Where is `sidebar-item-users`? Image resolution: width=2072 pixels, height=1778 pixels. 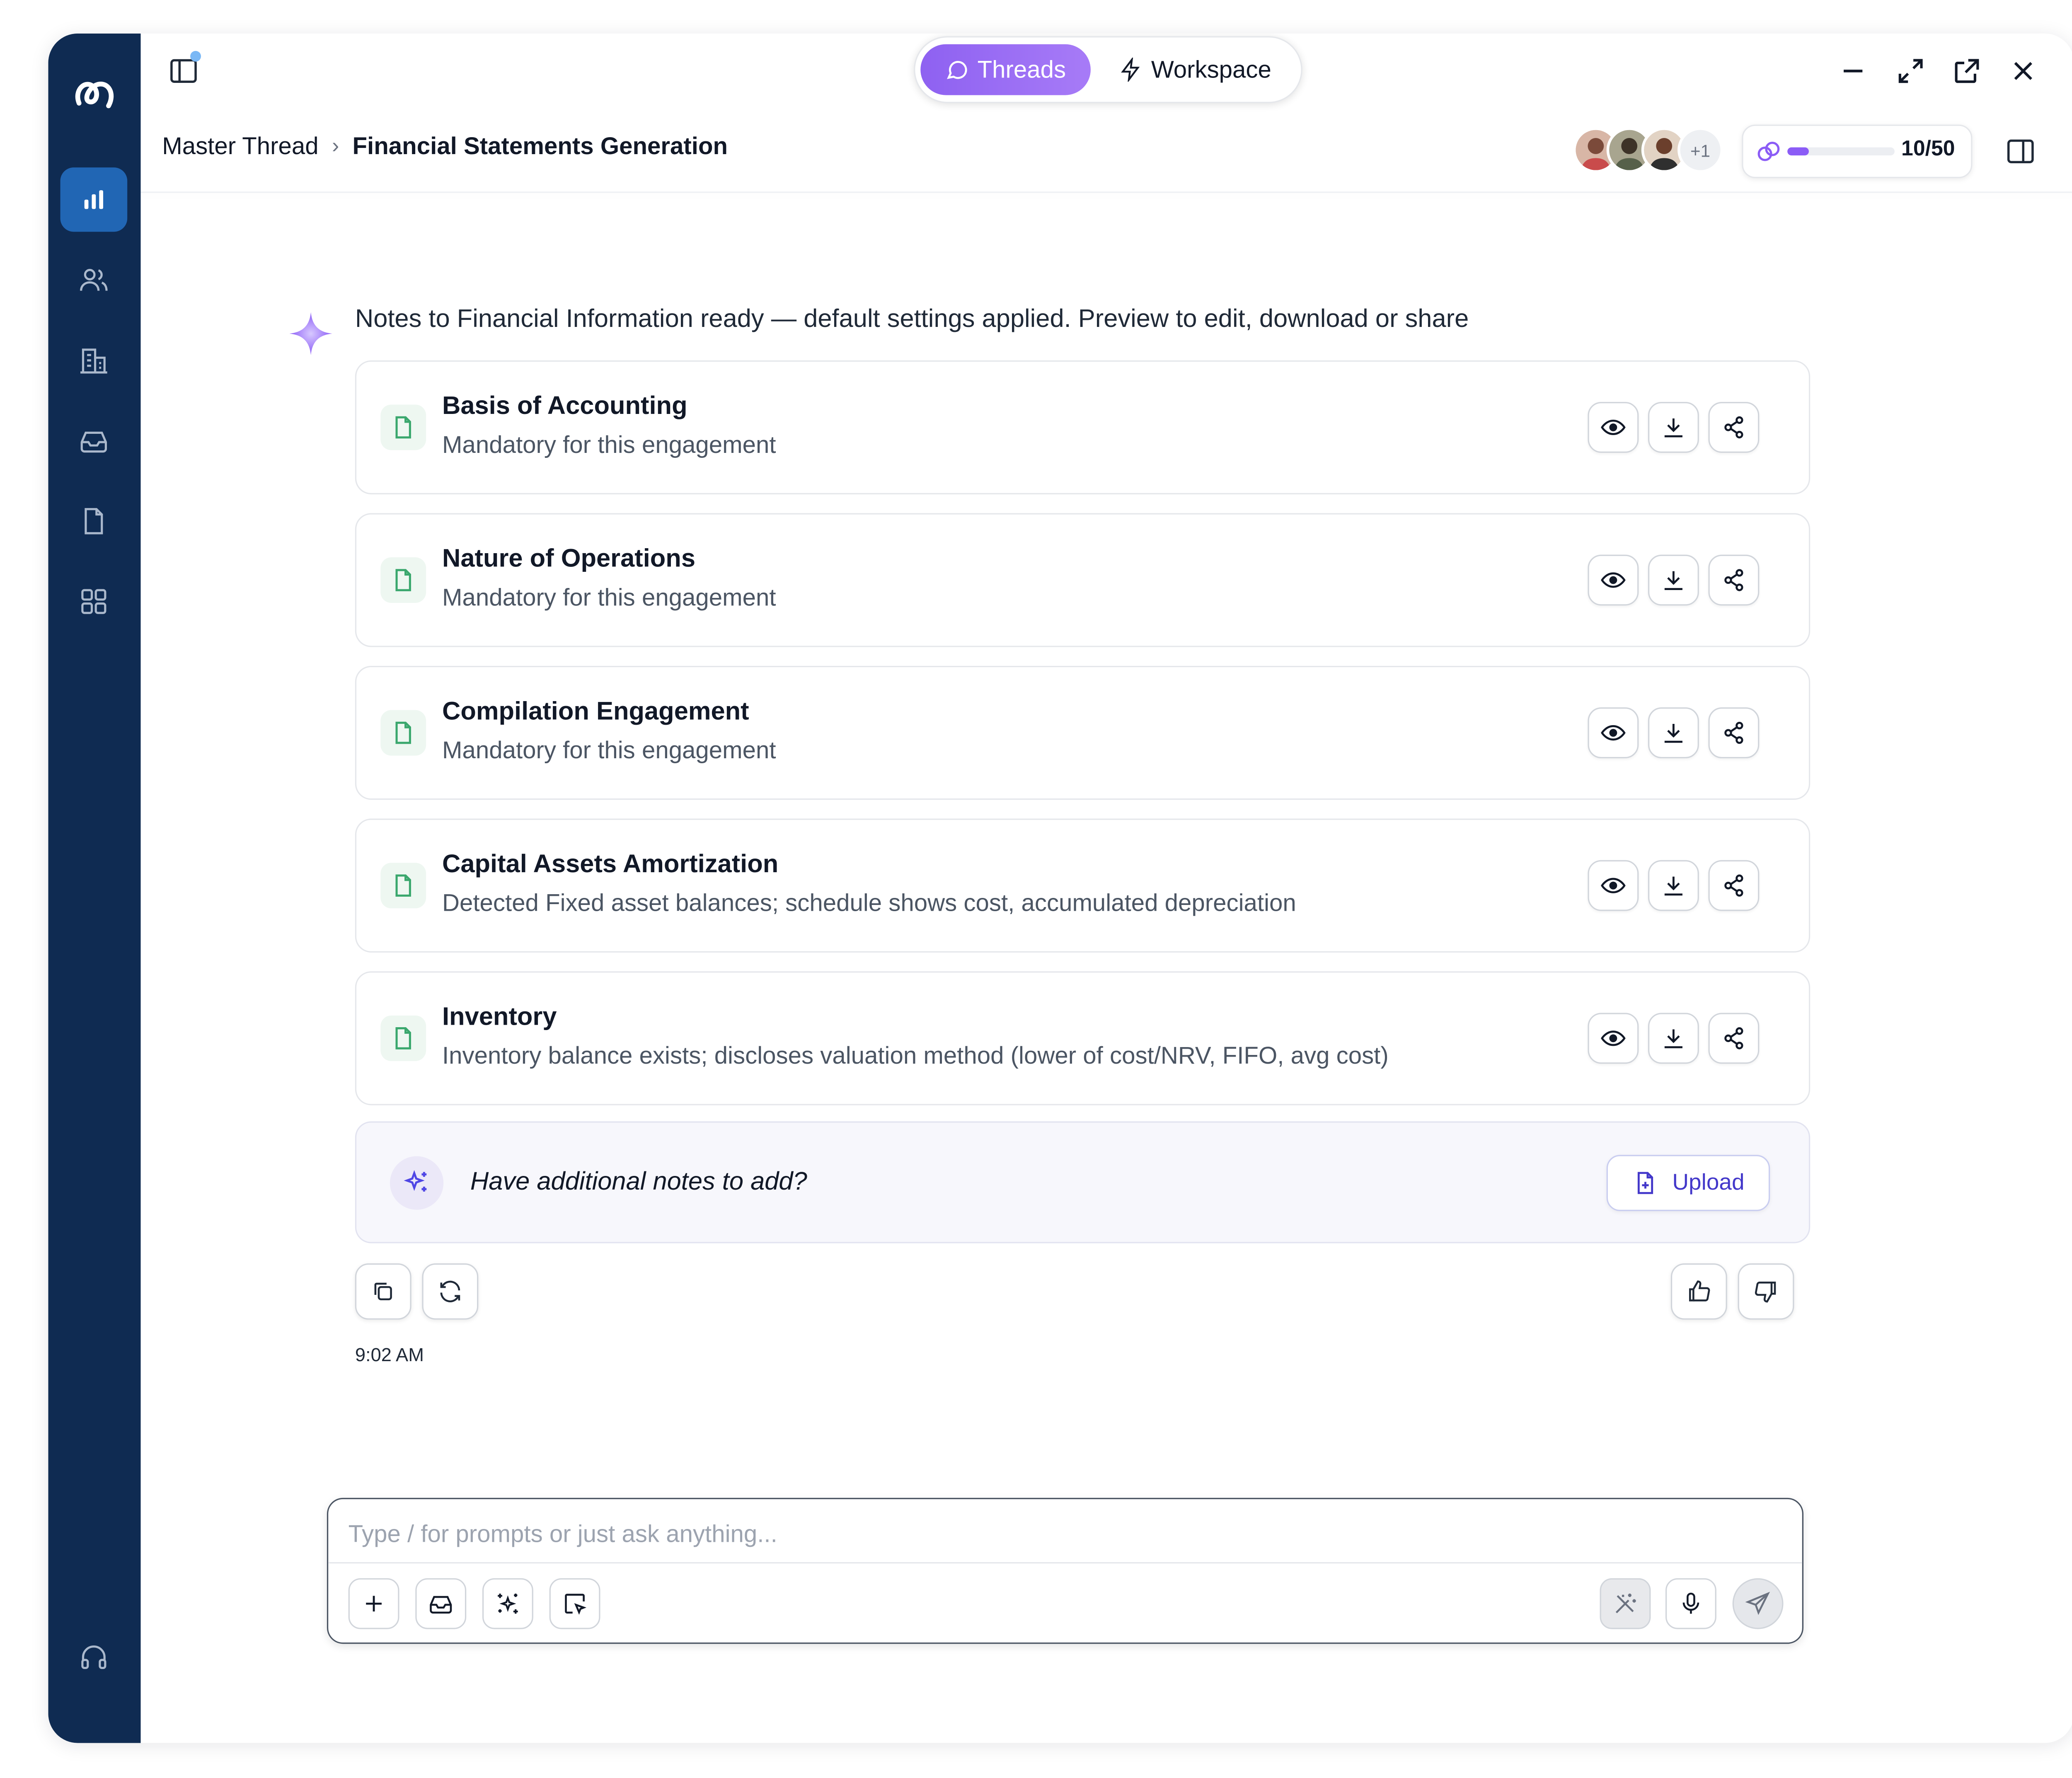 sidebar-item-users is located at coordinates (93, 280).